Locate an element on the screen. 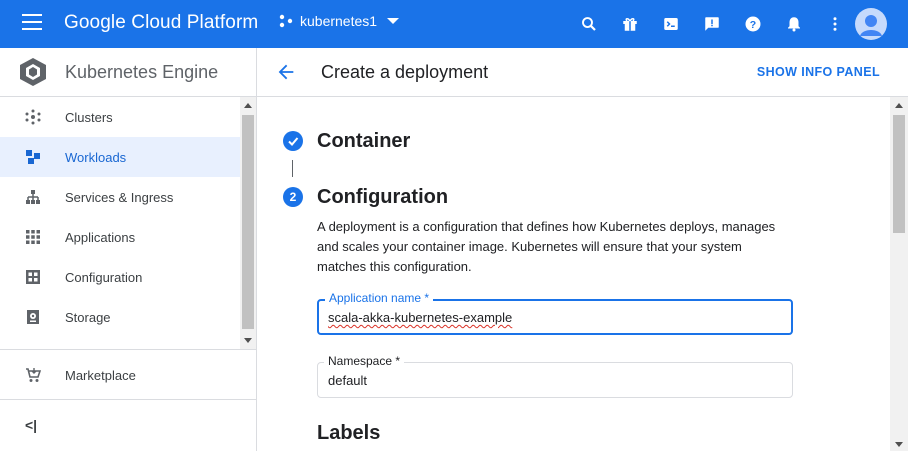  sidebar-item-label: Marketplace is located at coordinates (100, 375).